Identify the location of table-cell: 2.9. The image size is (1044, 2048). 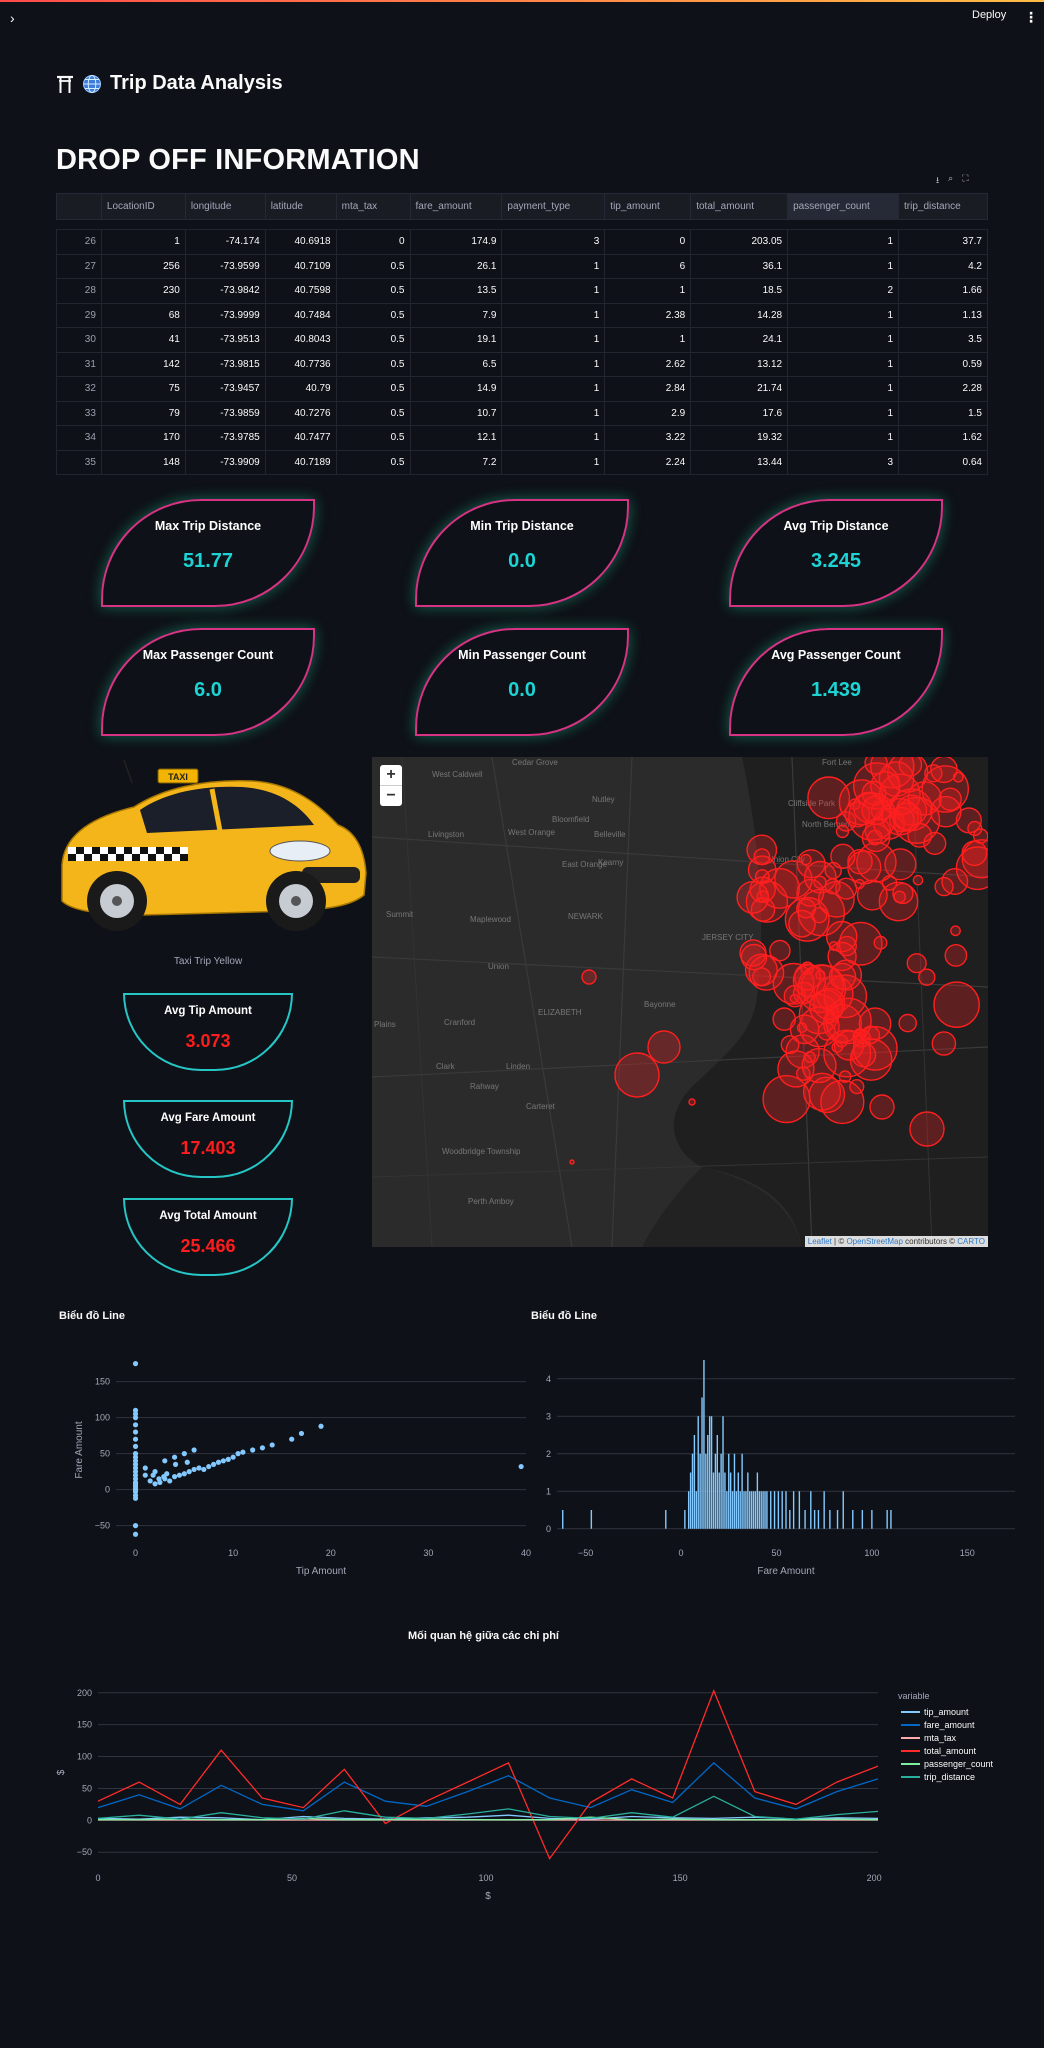
(648, 413).